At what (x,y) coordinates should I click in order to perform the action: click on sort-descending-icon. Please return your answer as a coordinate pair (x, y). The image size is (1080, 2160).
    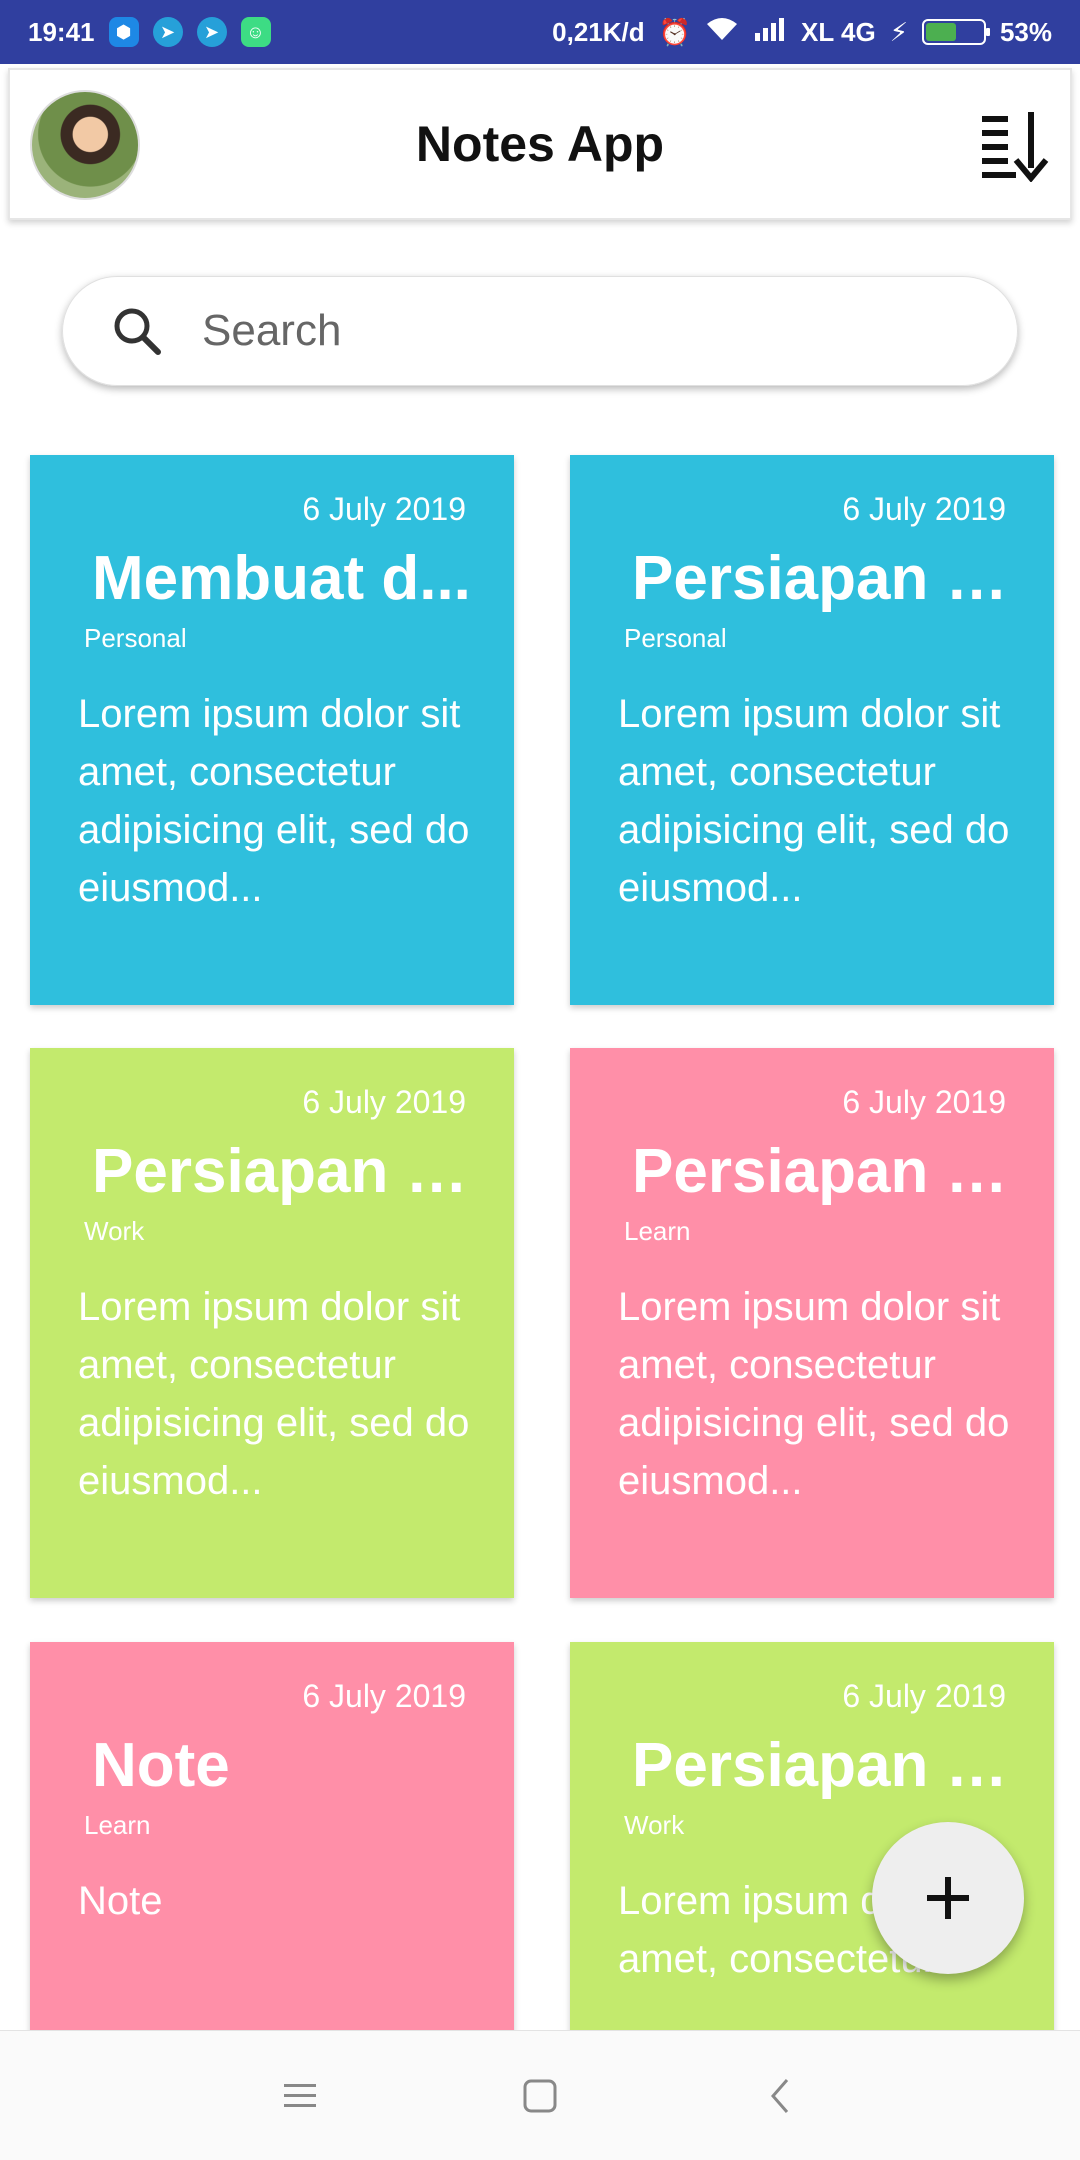
    Looking at the image, I should click on (1015, 147).